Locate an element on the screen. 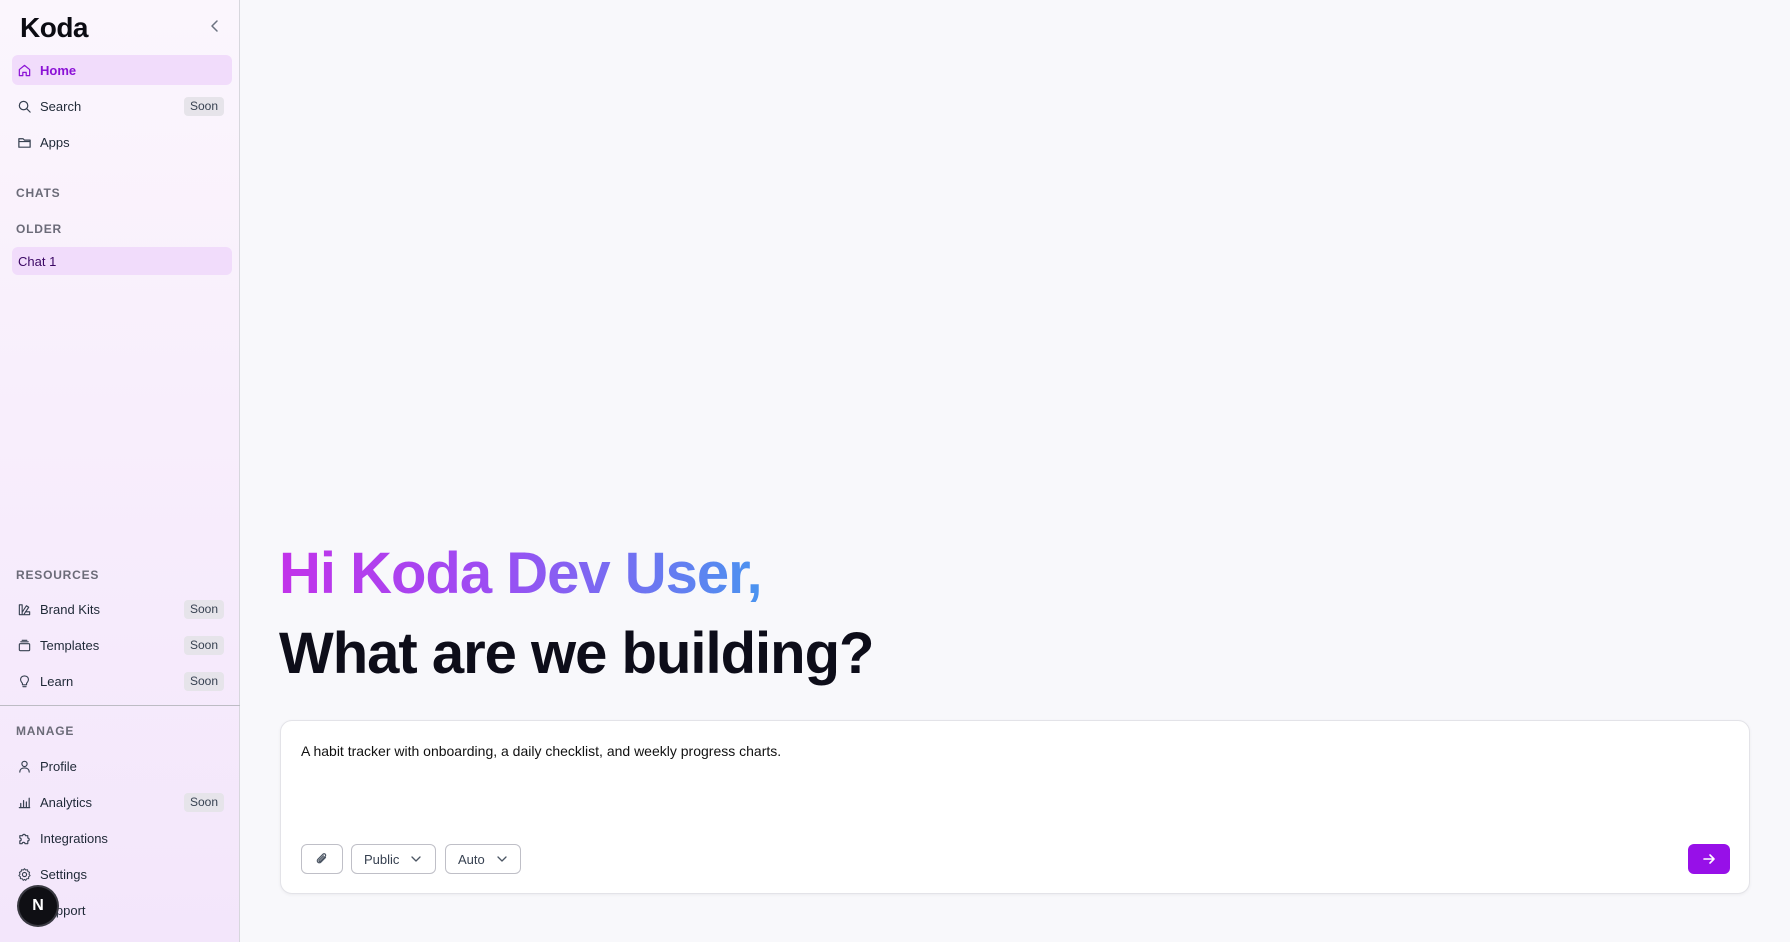 This screenshot has width=1790, height=942. older-section-label: OLDER is located at coordinates (39, 229).